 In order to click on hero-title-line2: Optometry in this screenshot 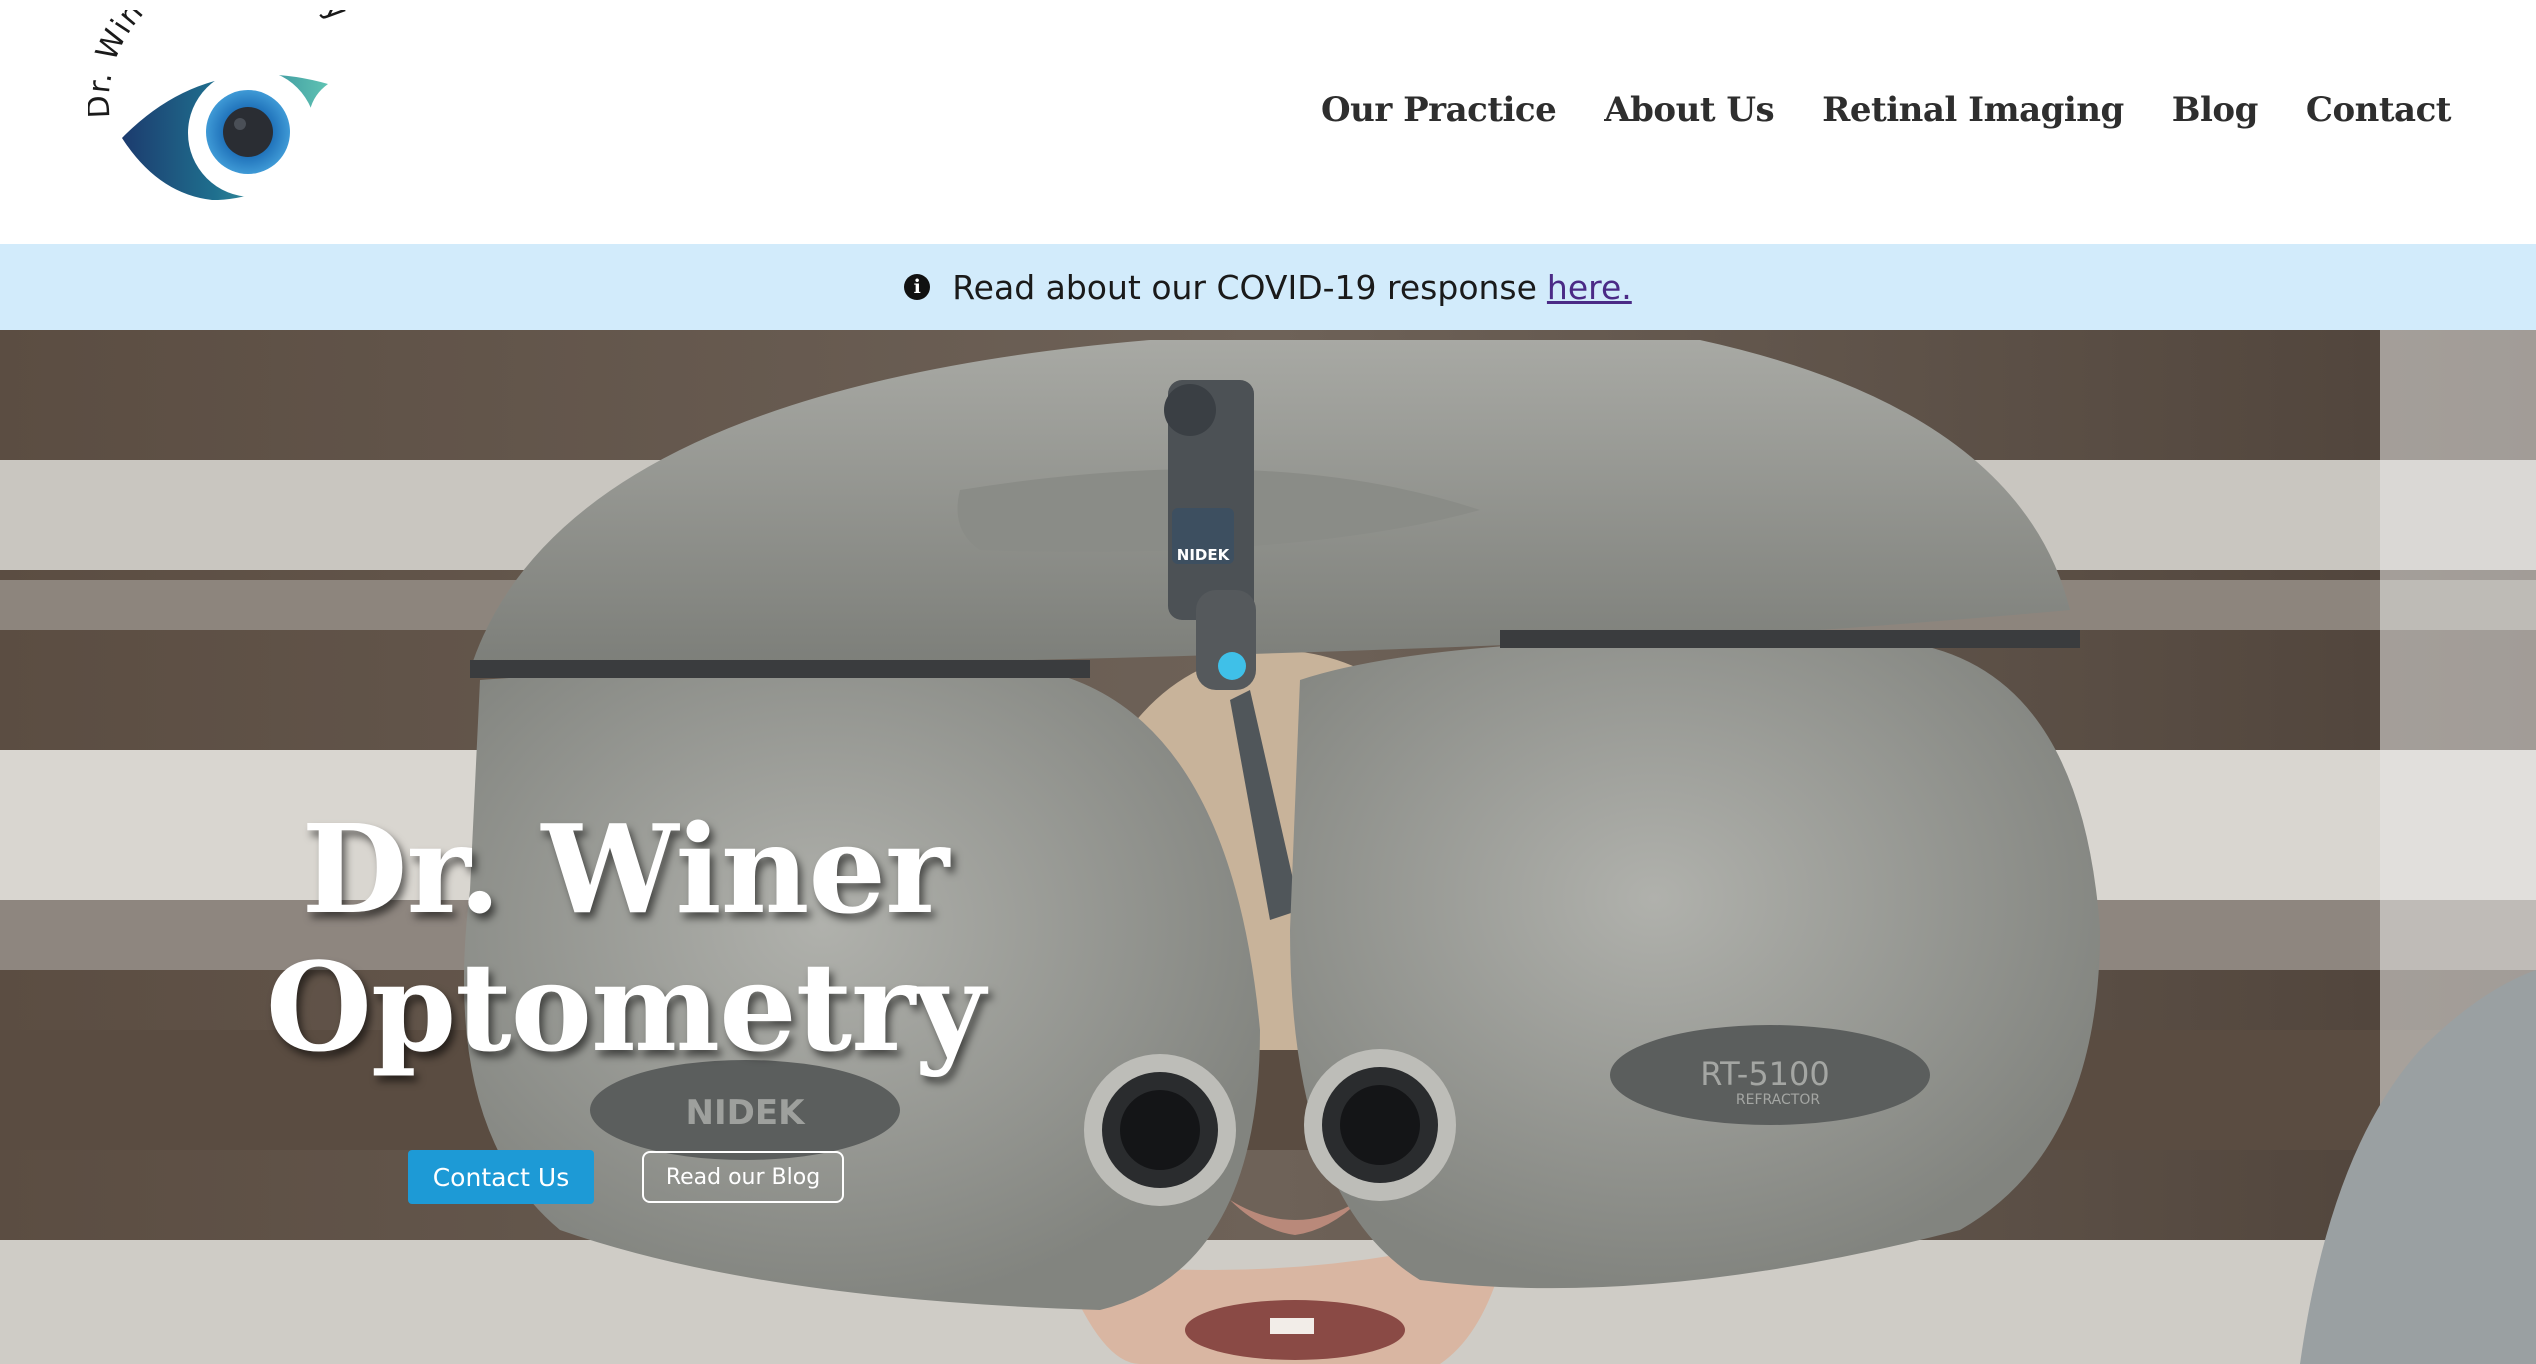, I will do `click(625, 1007)`.